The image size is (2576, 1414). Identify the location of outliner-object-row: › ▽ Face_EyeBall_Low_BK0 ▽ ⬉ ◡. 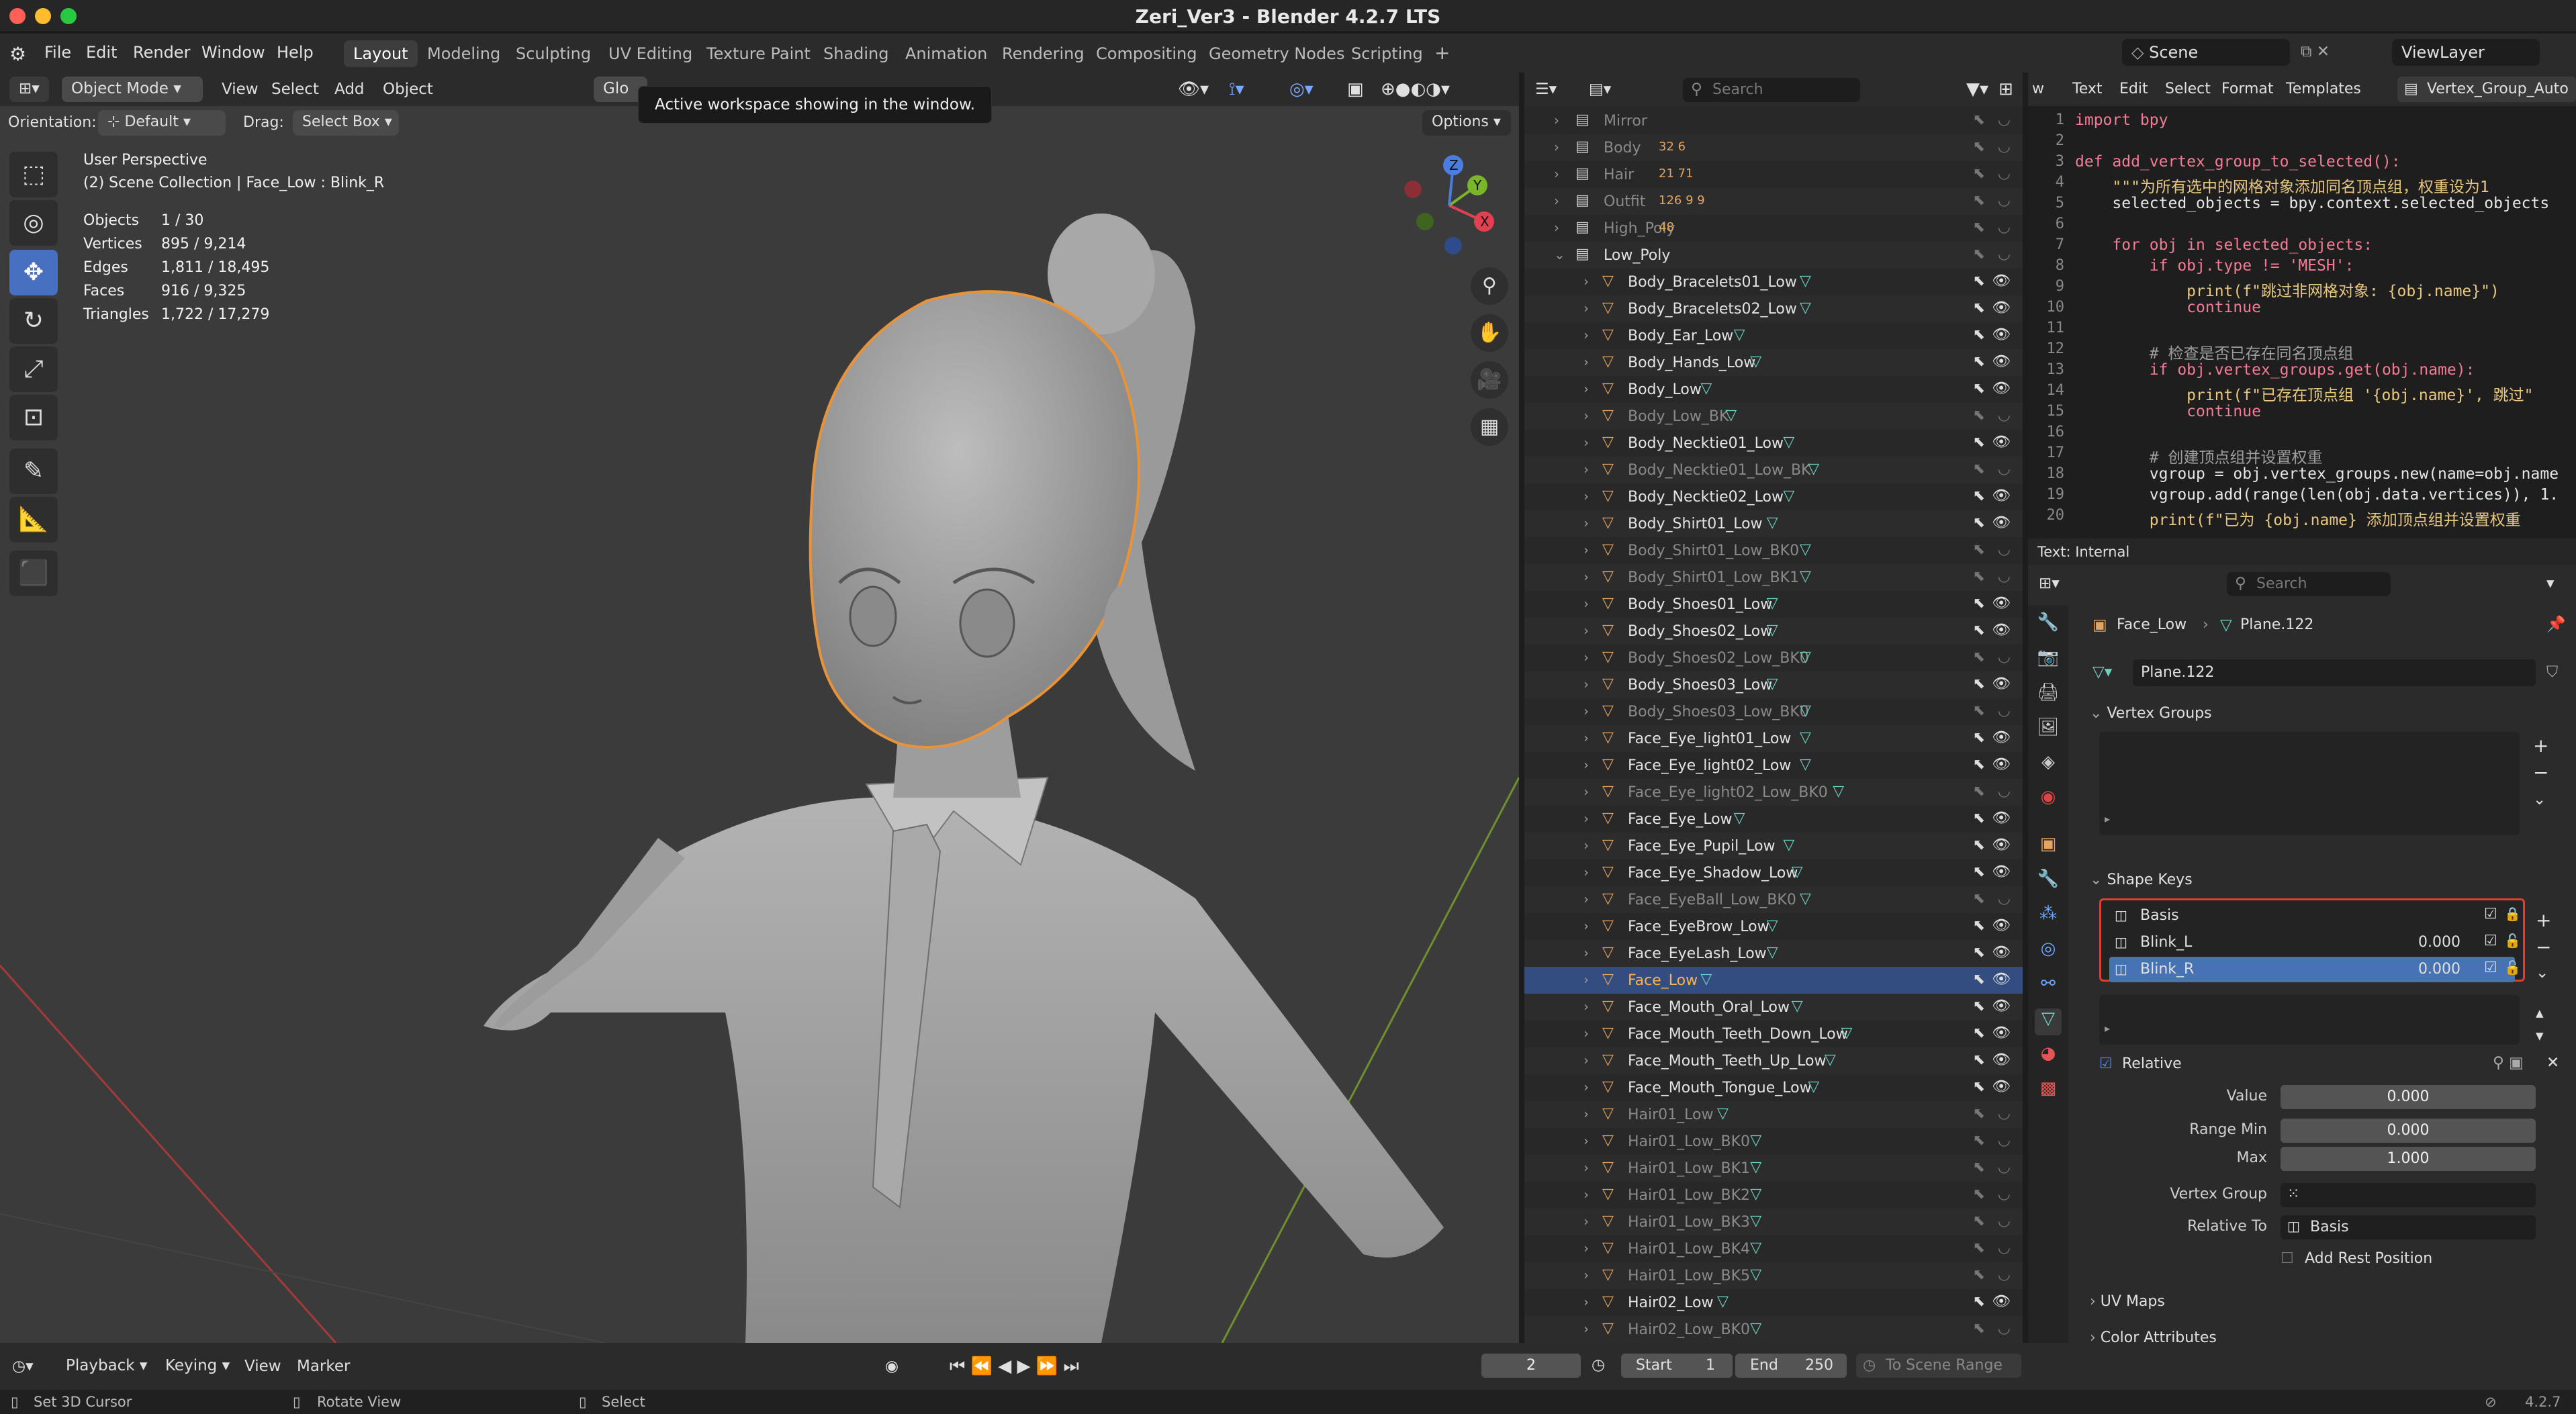
(1773, 899).